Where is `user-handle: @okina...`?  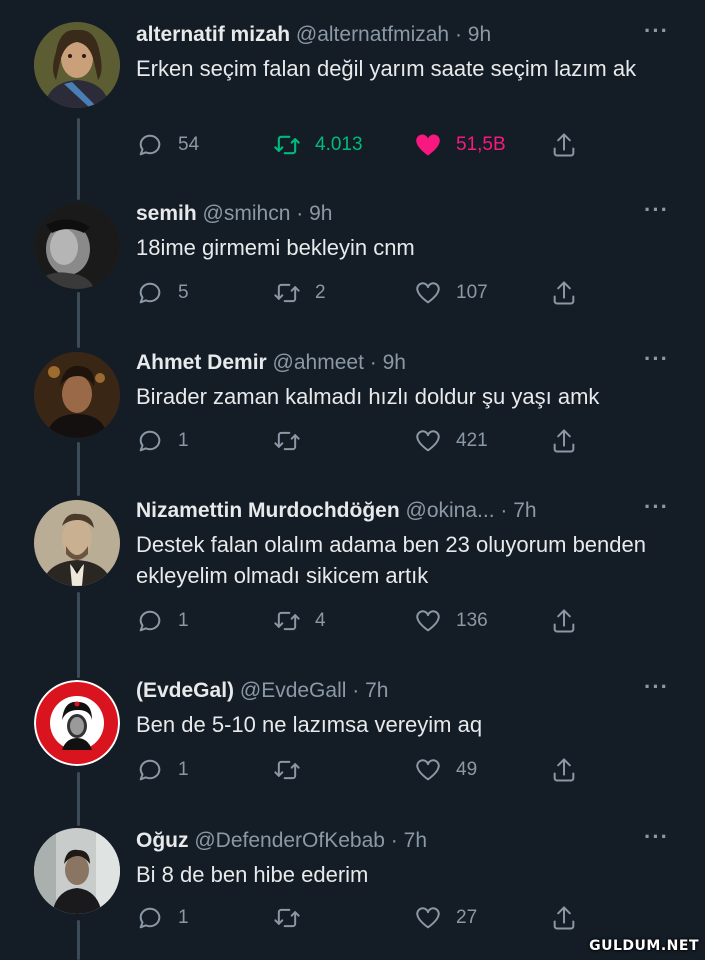 user-handle: @okina... is located at coordinates (450, 510).